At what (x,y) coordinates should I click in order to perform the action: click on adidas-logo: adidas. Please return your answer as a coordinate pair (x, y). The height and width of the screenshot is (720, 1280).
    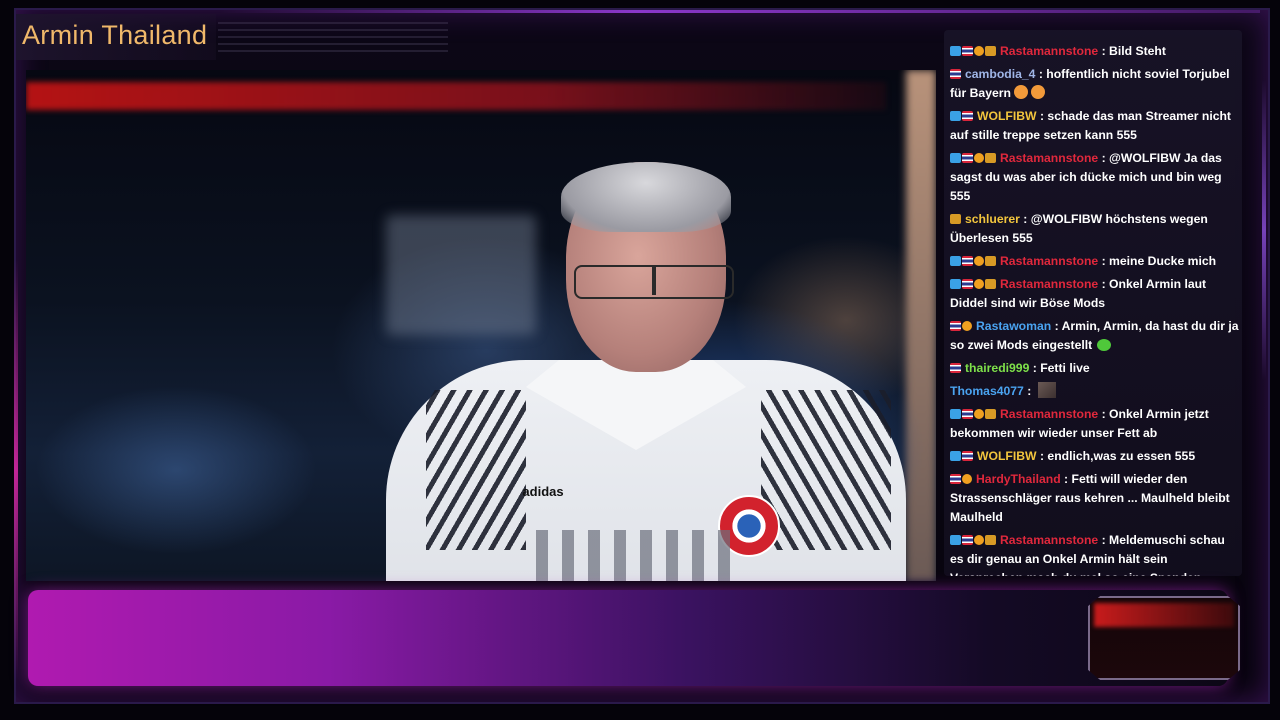
    Looking at the image, I should click on (543, 499).